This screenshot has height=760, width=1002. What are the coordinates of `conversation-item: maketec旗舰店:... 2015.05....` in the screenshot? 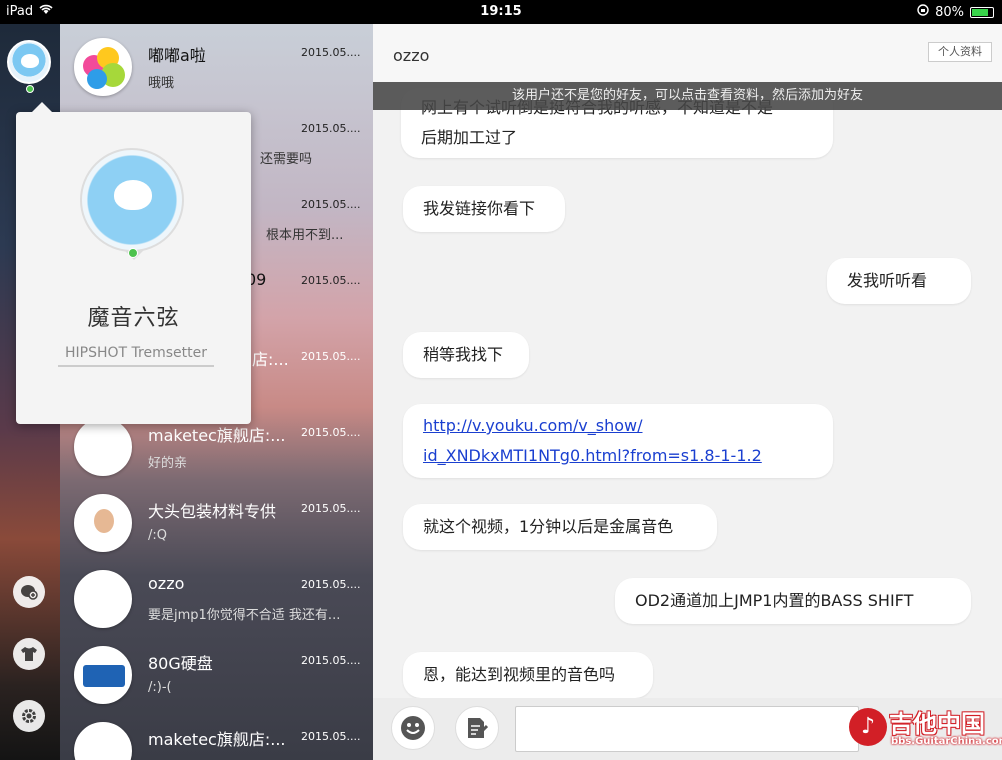 It's located at (216, 734).